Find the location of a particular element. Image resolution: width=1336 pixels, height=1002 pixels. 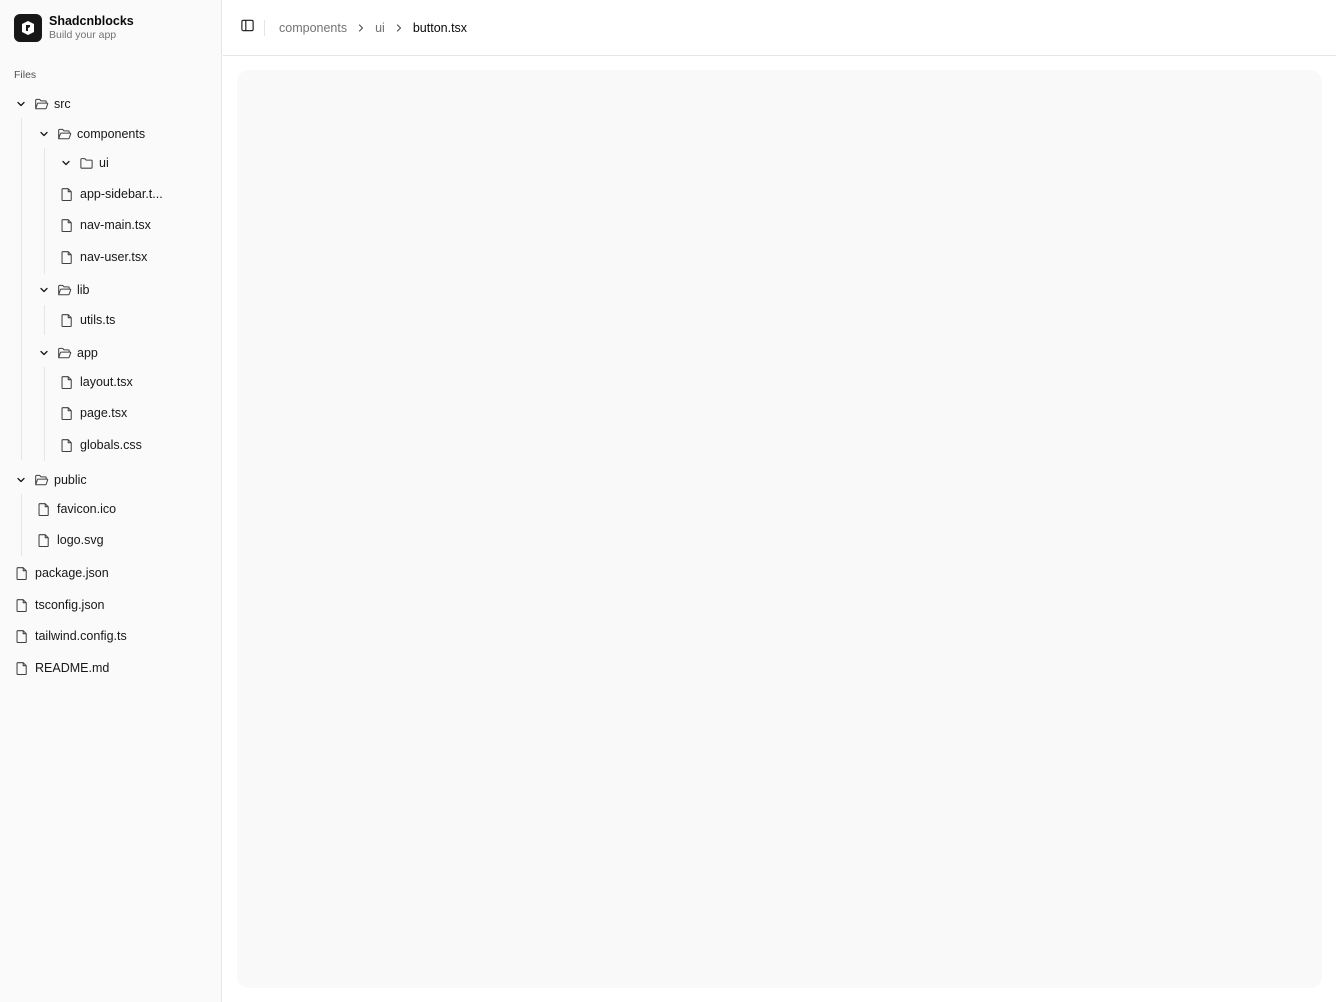

breadcrumb: components ui button.tsx is located at coordinates (373, 28).